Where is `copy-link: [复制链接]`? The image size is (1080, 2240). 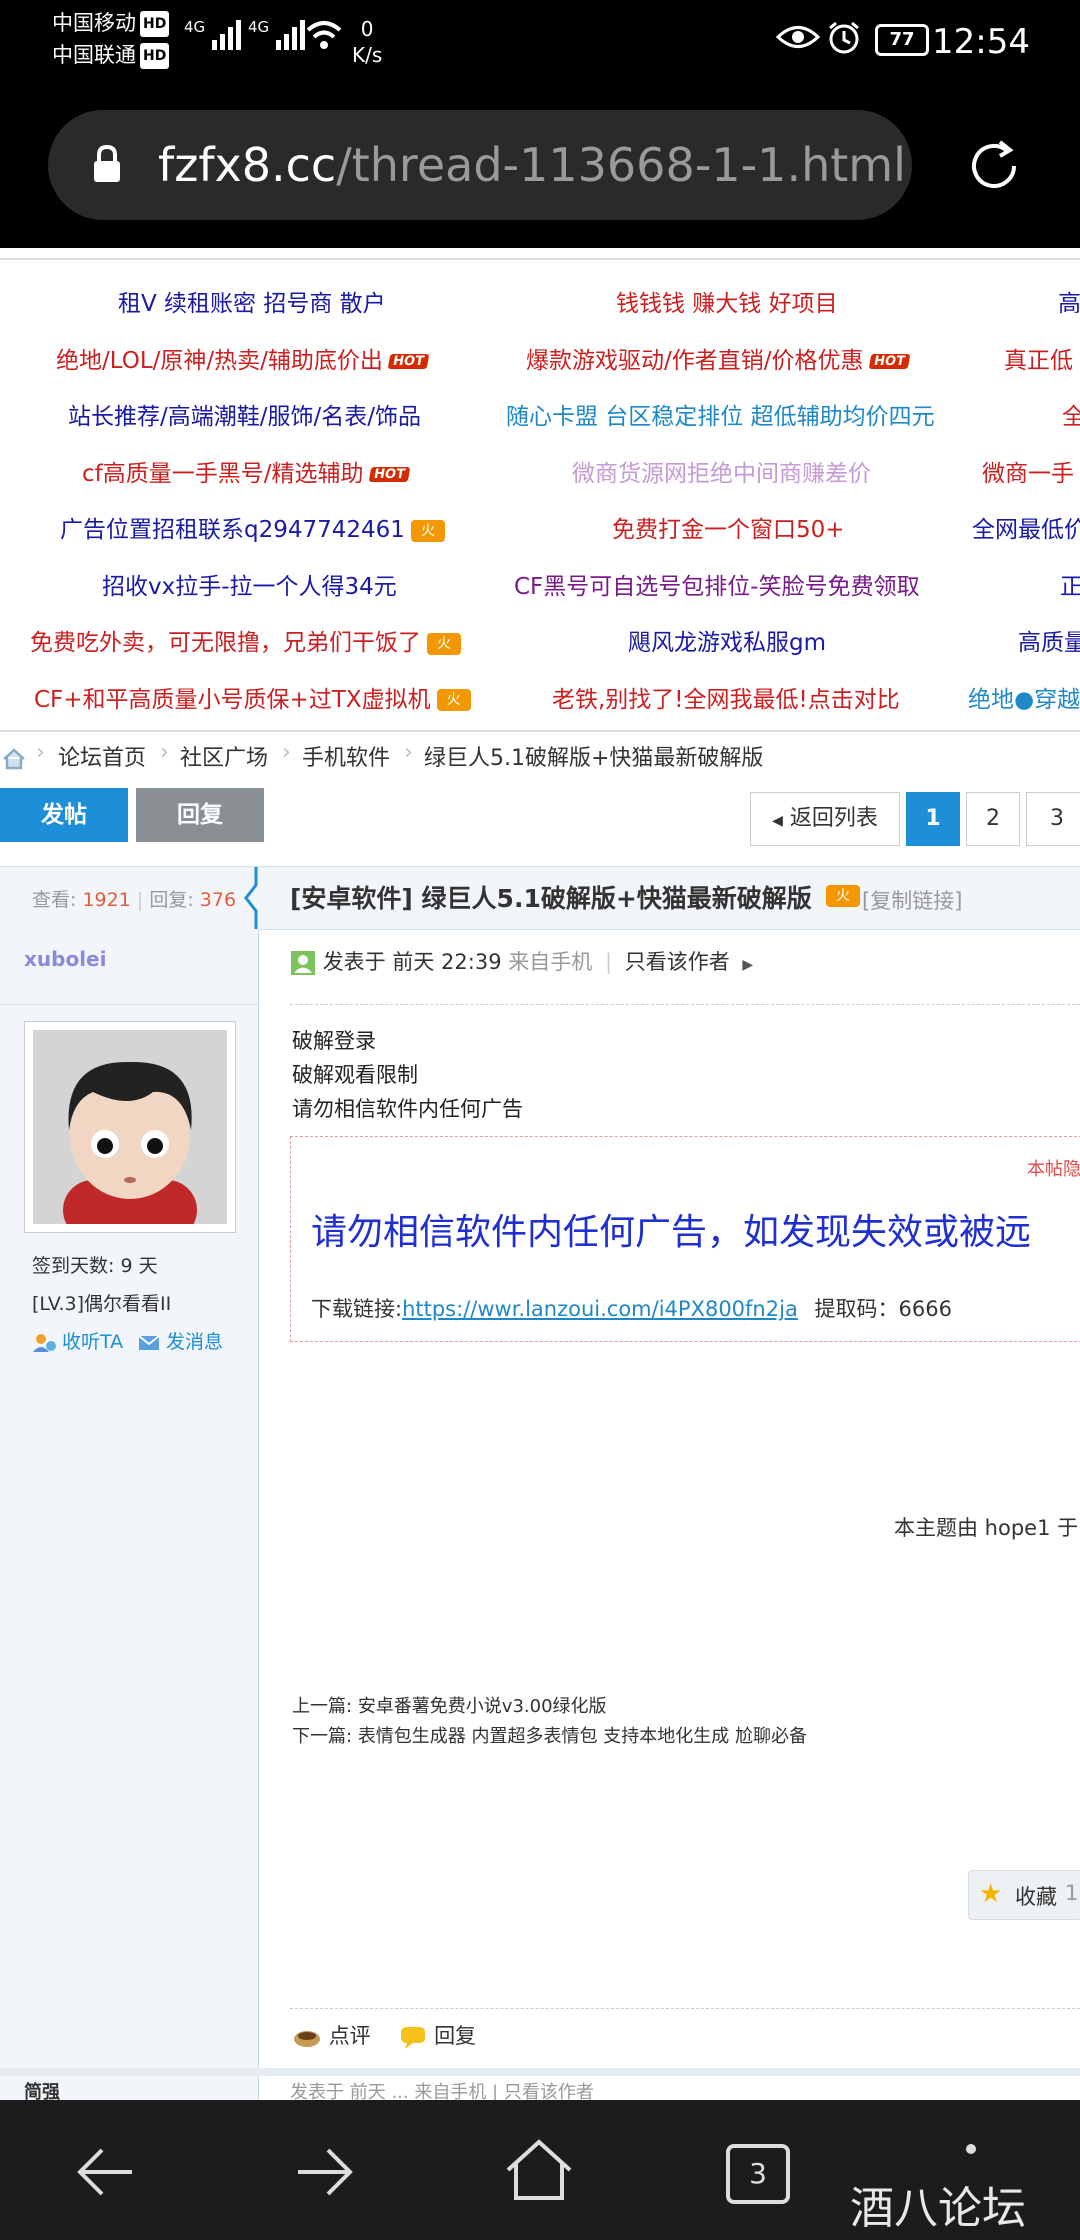
copy-link: [复制链接] is located at coordinates (912, 900).